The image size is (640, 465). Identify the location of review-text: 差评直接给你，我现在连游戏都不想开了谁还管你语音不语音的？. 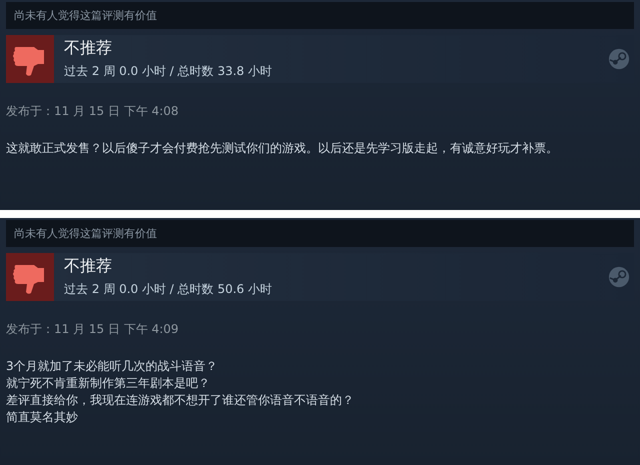
(180, 400).